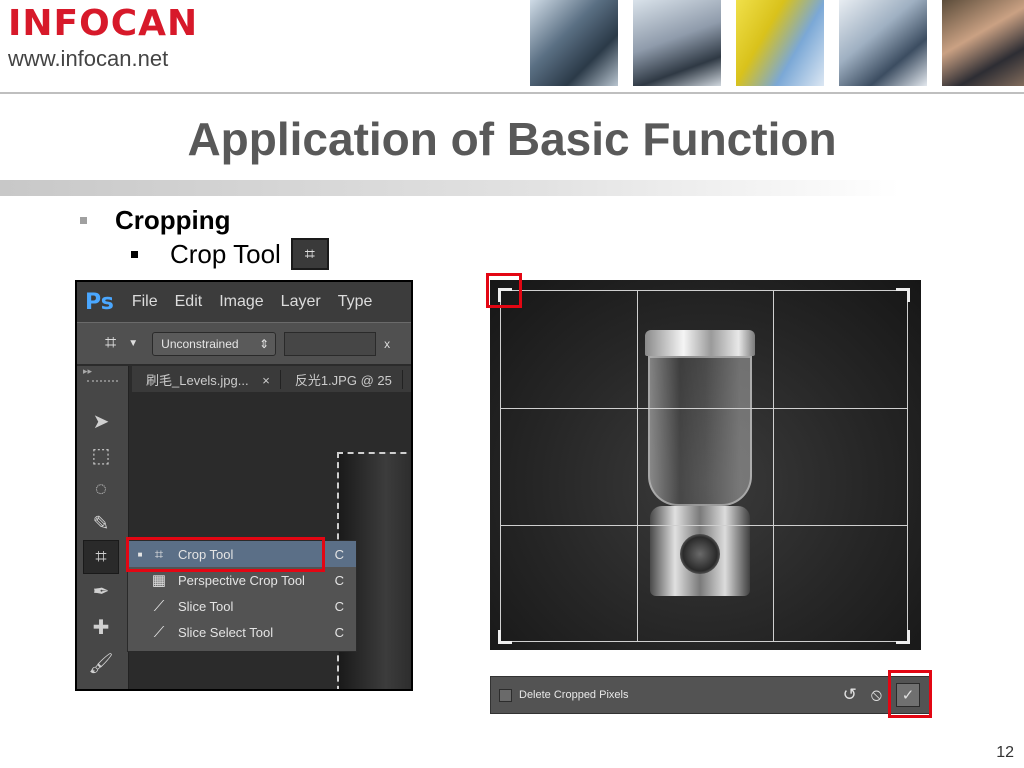 The width and height of the screenshot is (1024, 768). I want to click on crop-tool-button: ⌗, so click(101, 557).